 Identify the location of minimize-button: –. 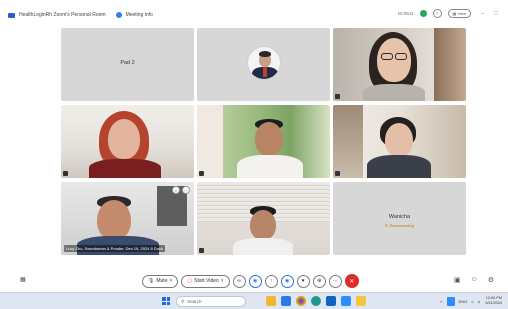
(482, 14).